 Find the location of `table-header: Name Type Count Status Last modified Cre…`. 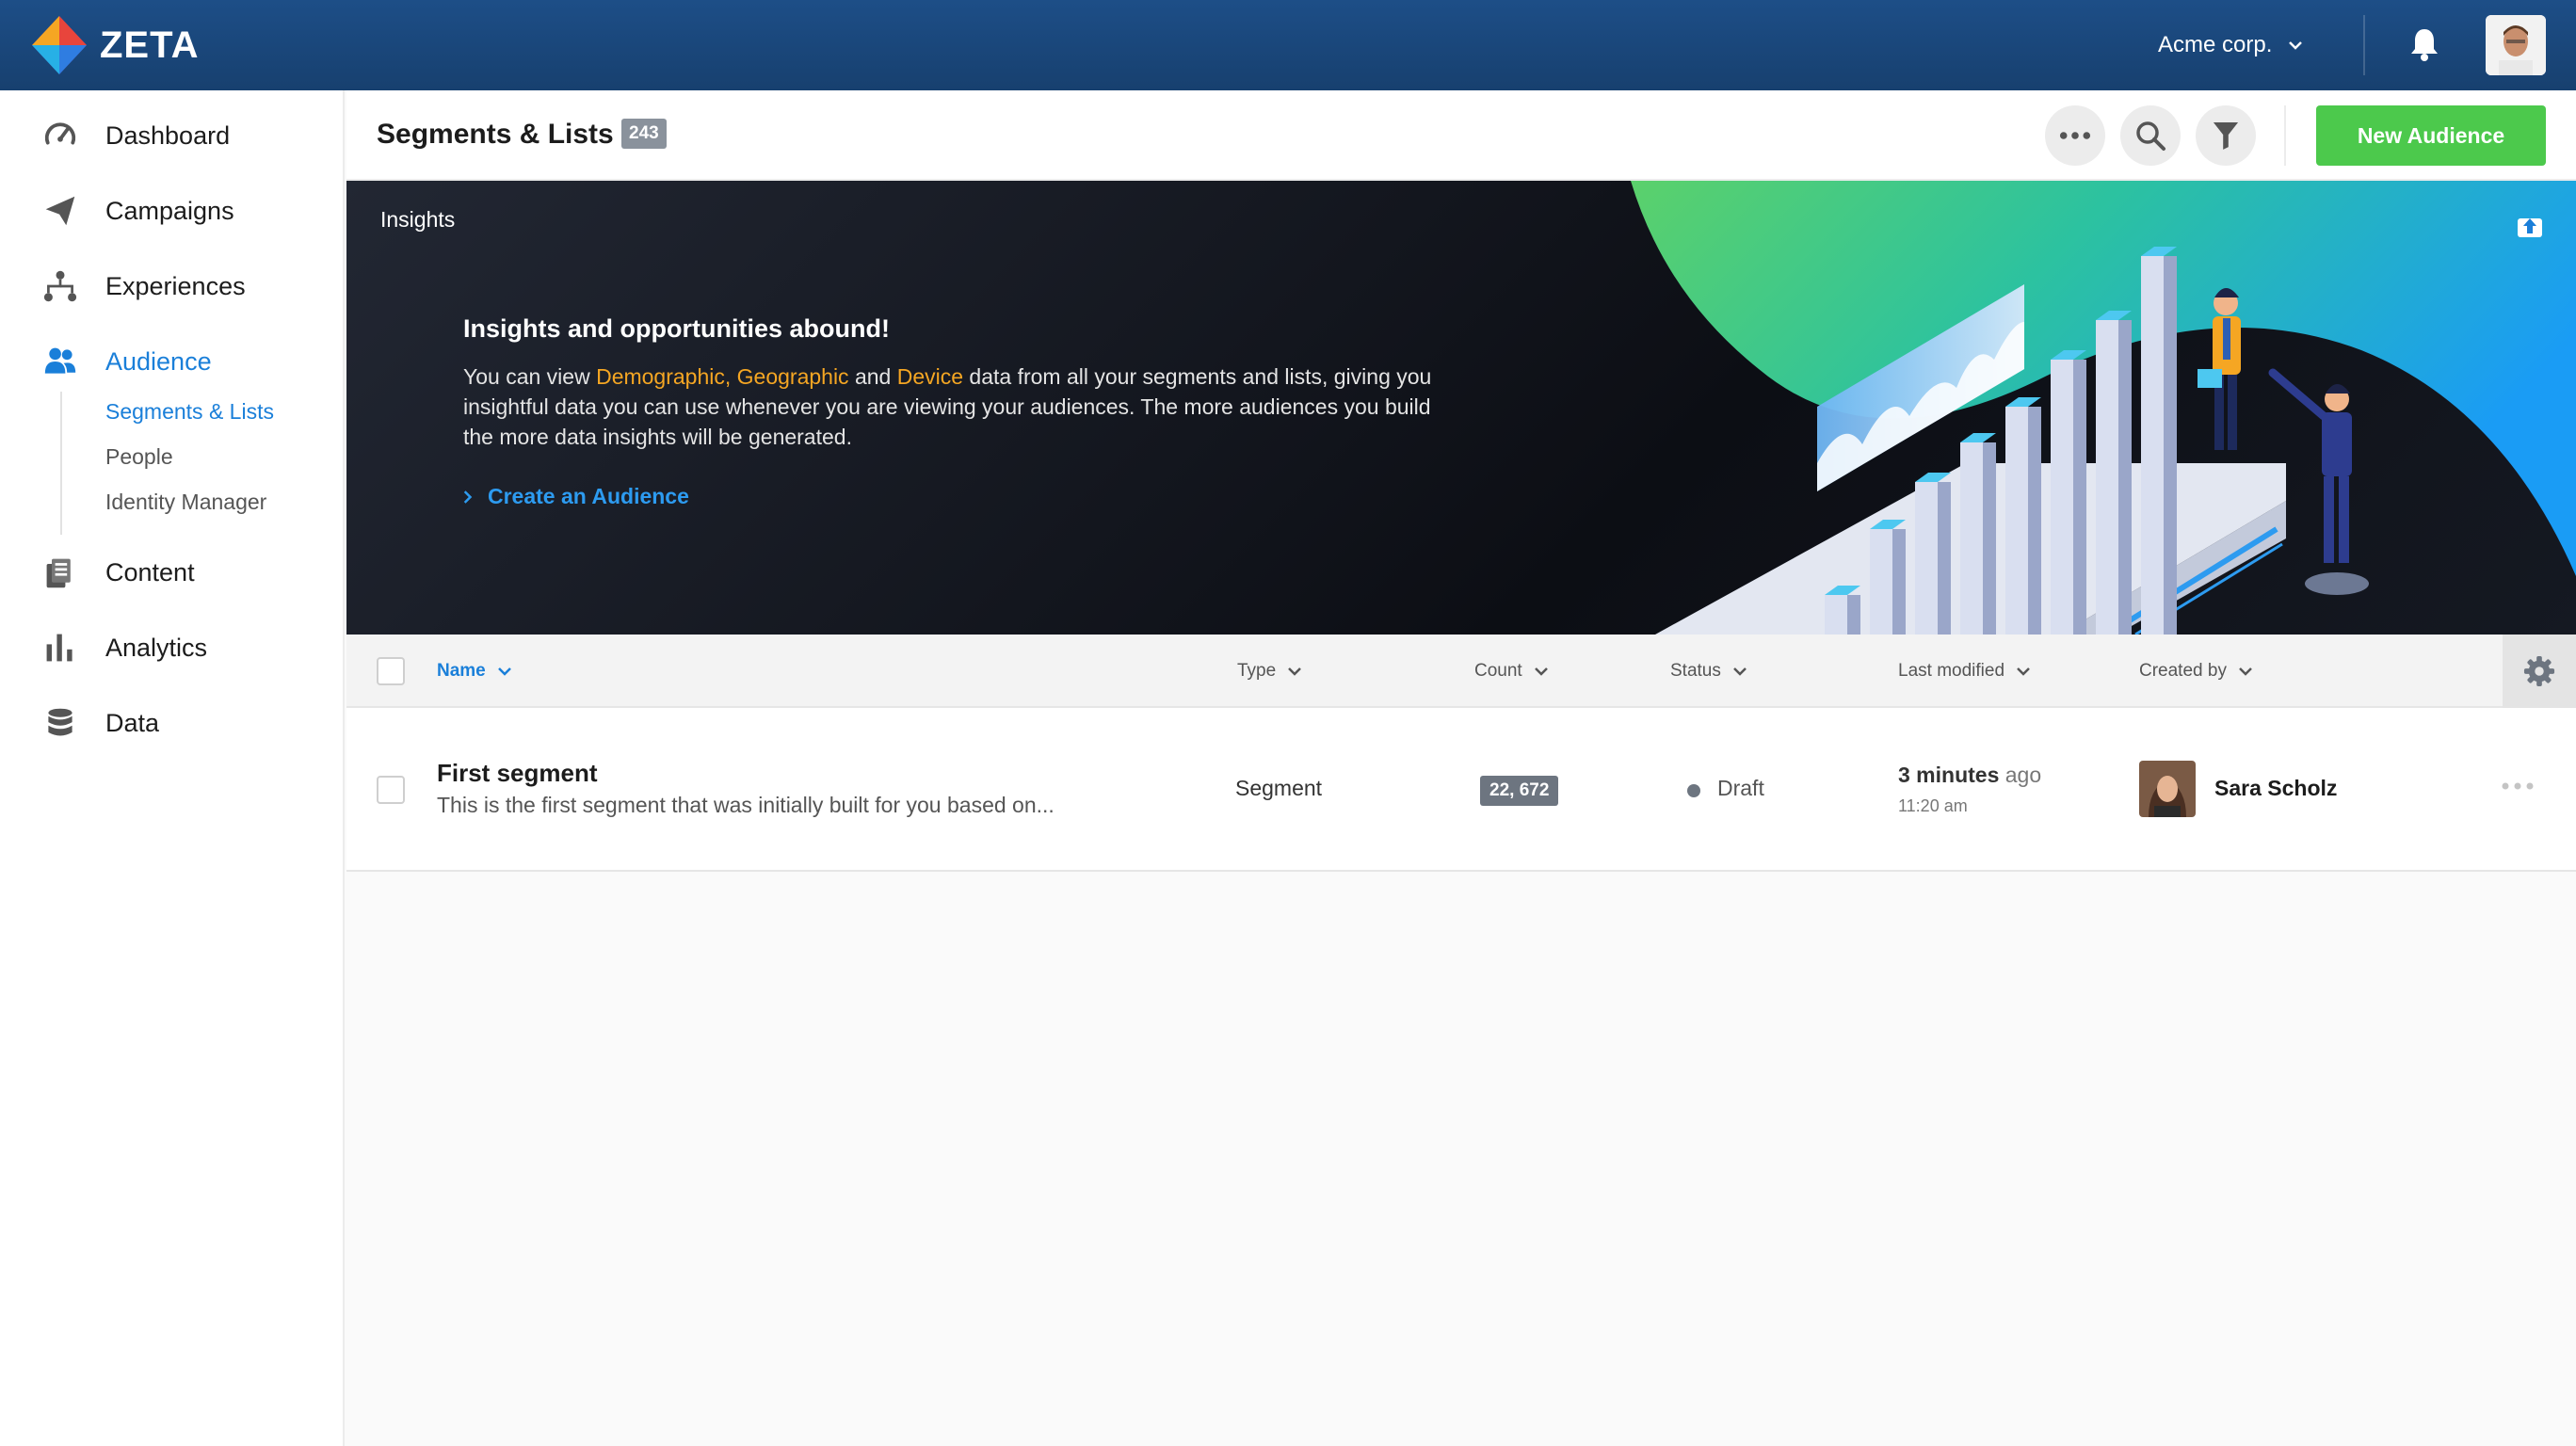

table-header: Name Type Count Status Last modified Cre… is located at coordinates (1461, 671).